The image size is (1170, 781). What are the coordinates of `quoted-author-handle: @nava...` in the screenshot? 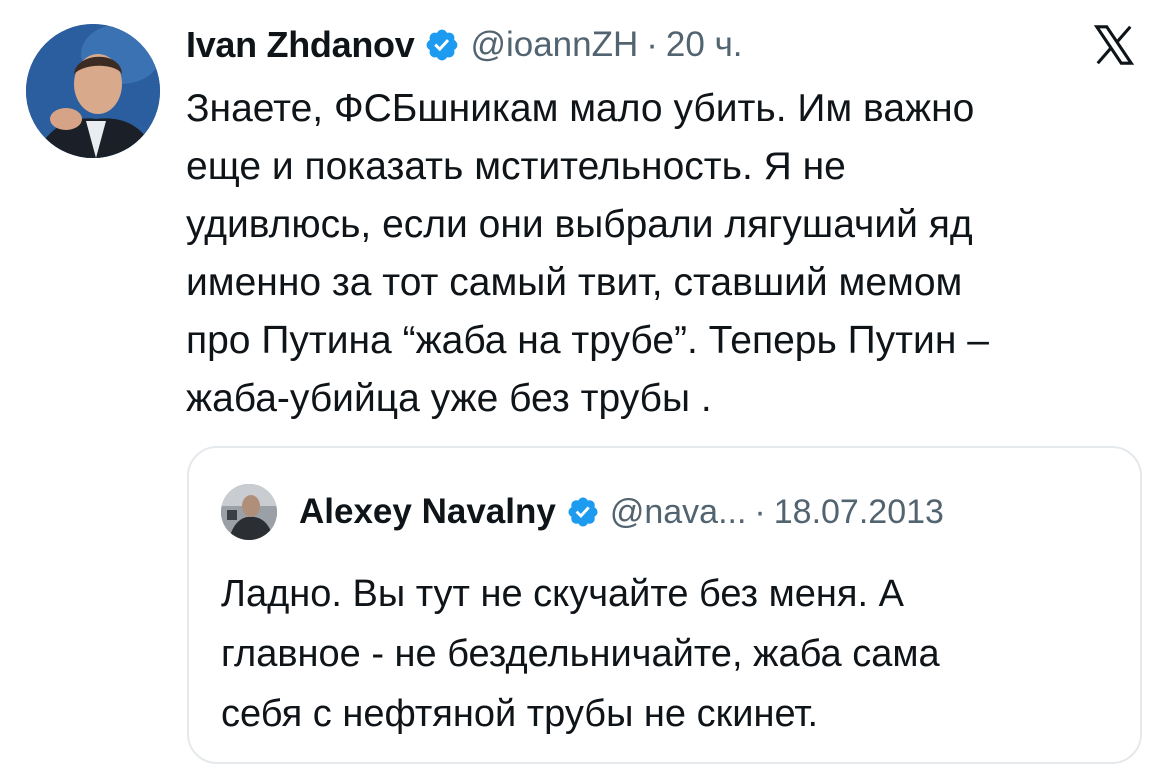 It's located at (678, 512).